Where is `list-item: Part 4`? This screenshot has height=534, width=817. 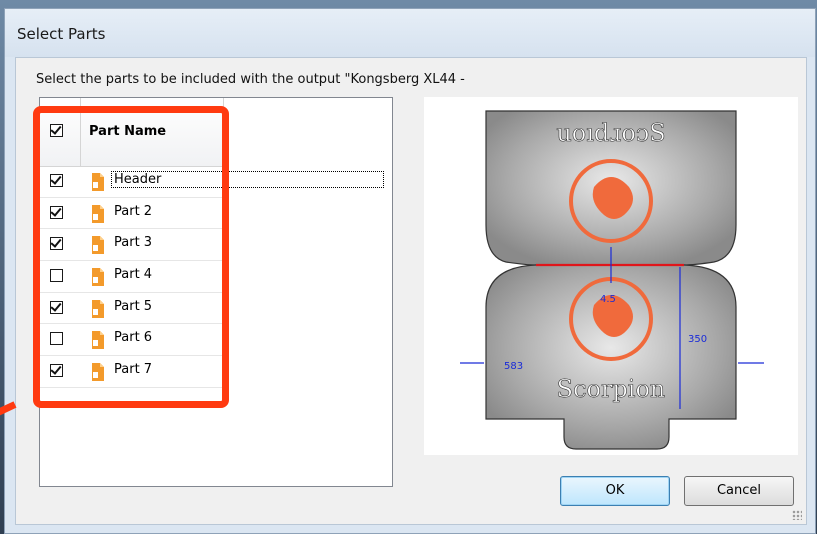
list-item: Part 4 is located at coordinates (131, 277).